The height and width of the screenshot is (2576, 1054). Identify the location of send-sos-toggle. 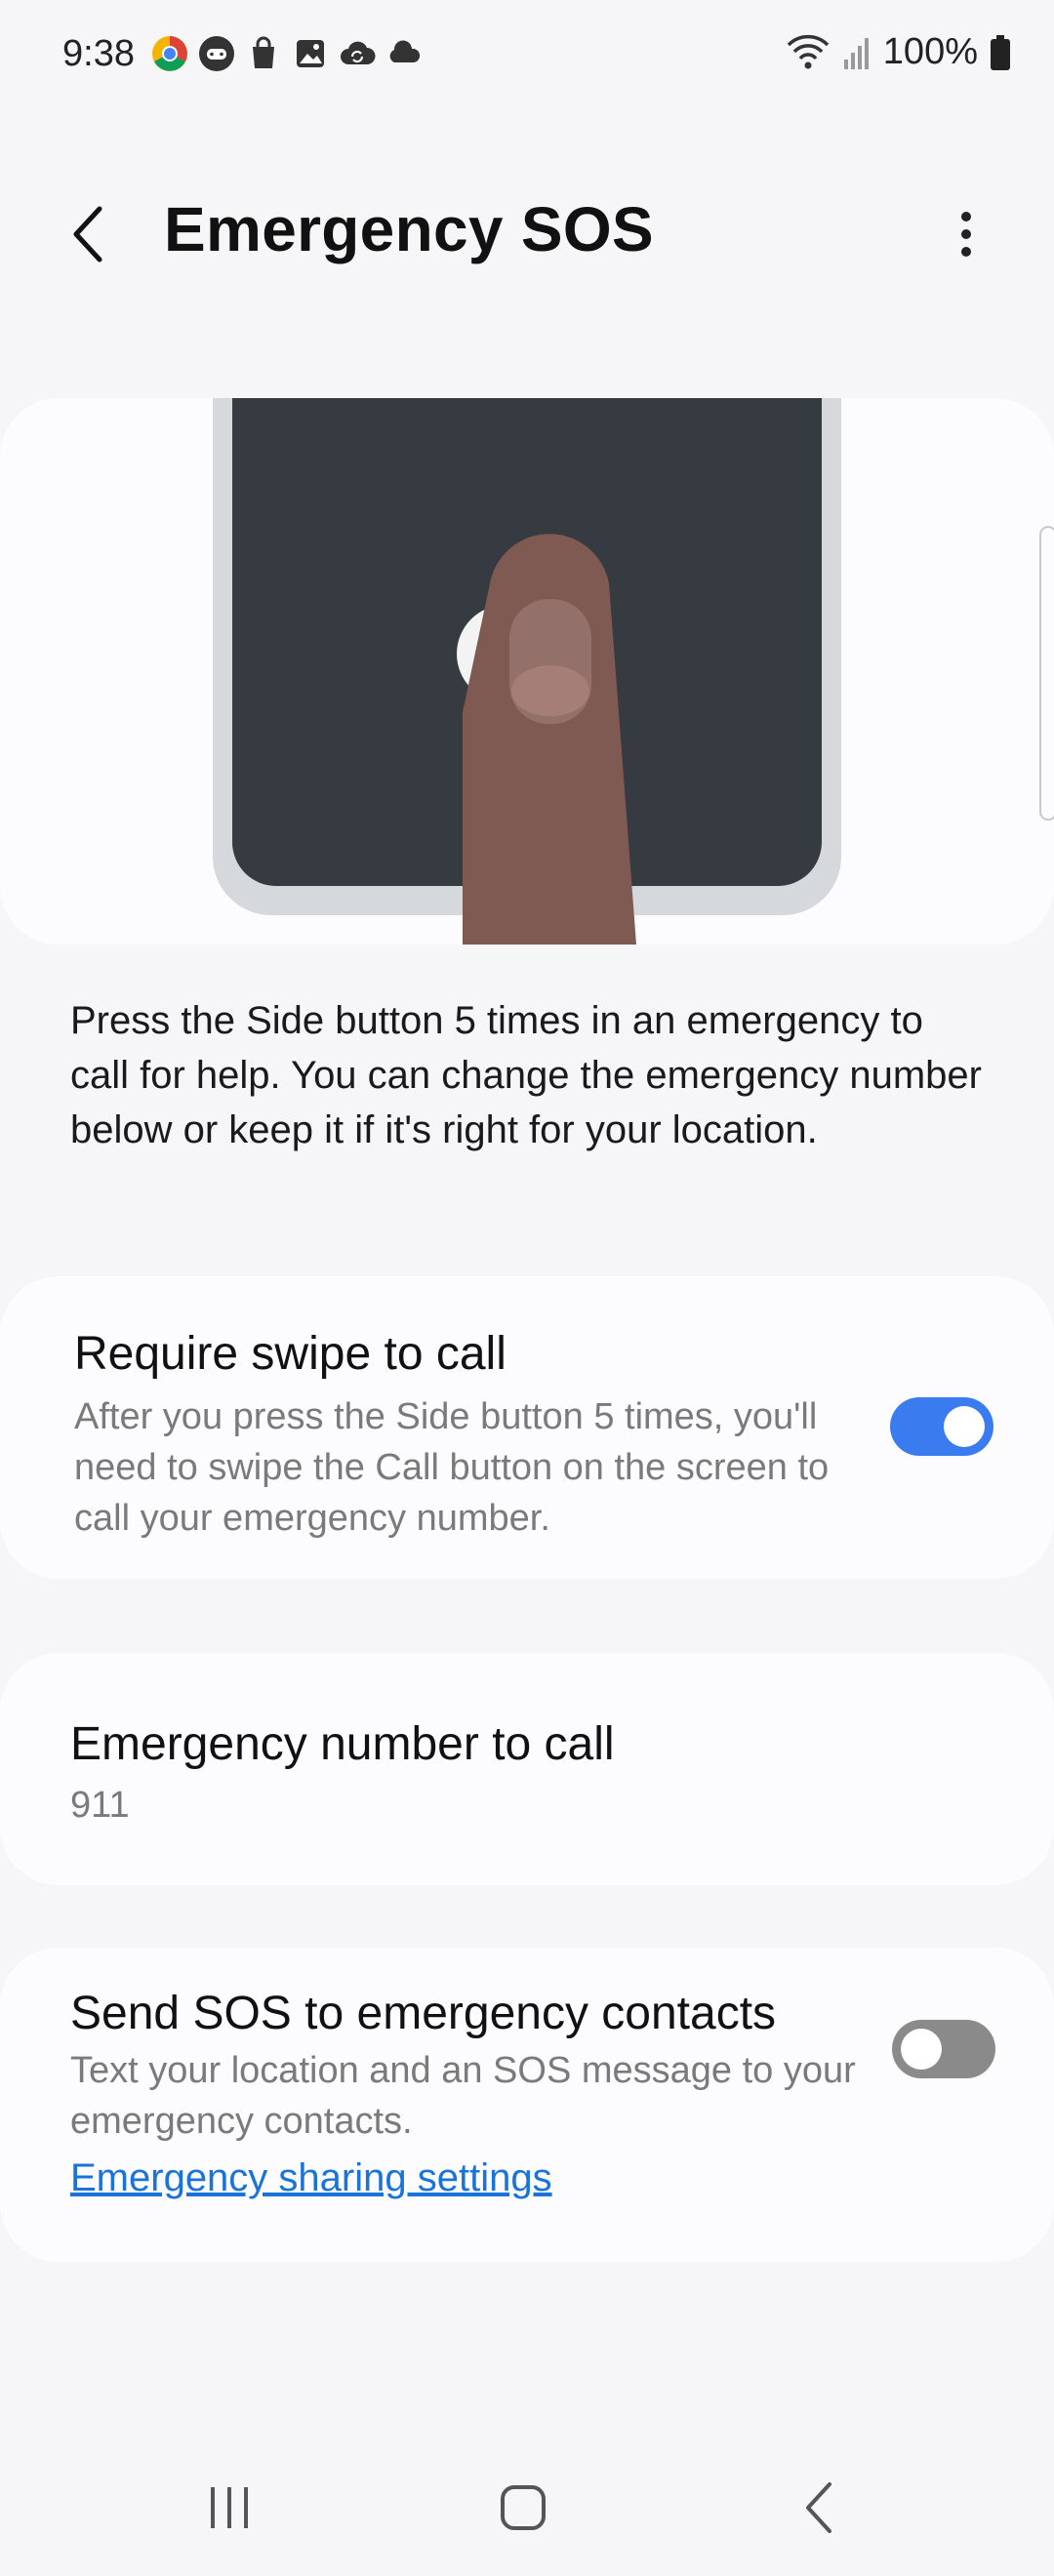
(943, 2049).